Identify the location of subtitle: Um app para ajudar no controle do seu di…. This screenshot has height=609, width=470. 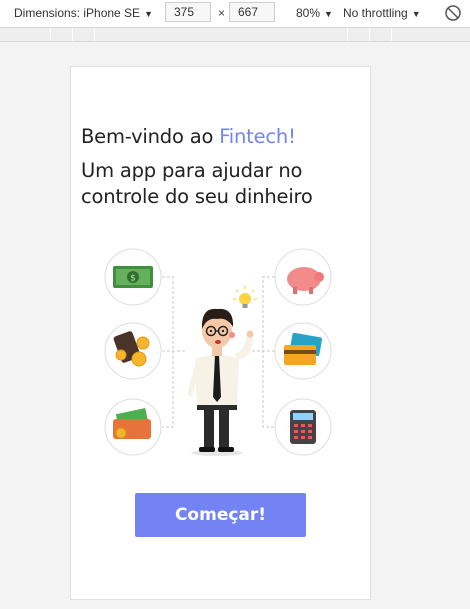
(197, 183).